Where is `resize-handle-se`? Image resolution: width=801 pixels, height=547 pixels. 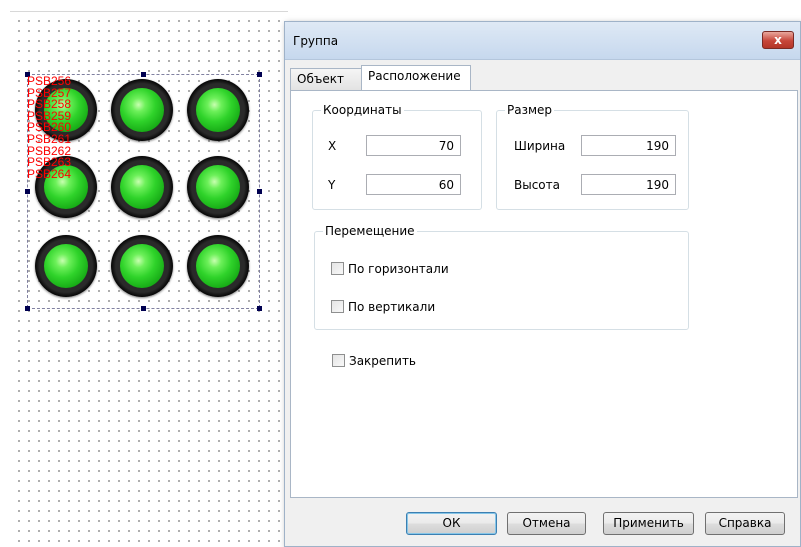
resize-handle-se is located at coordinates (259, 308).